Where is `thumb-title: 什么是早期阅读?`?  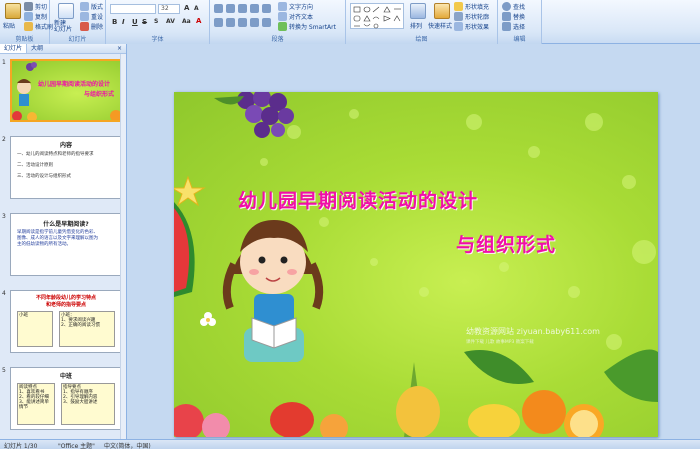 thumb-title: 什么是早期阅读? is located at coordinates (66, 224).